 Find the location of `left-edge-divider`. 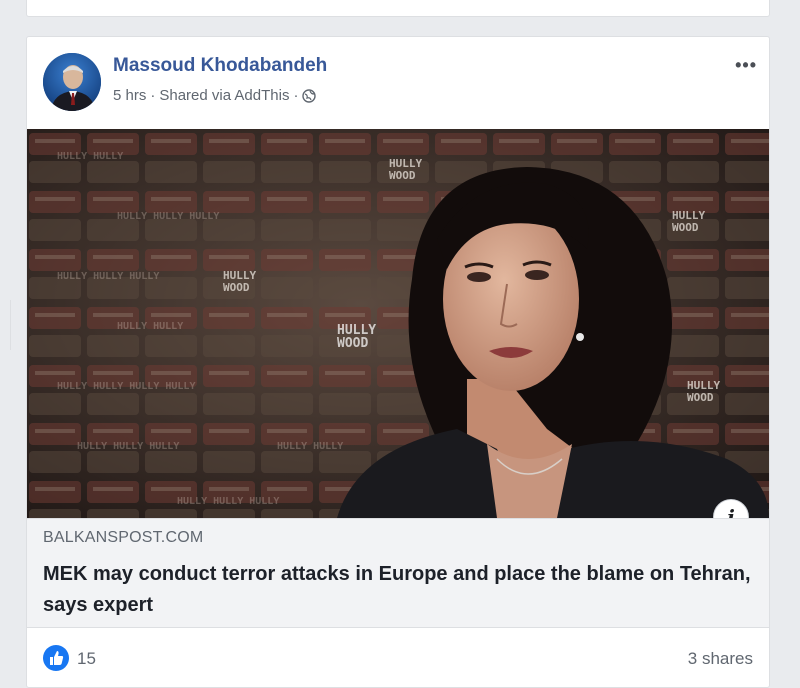

left-edge-divider is located at coordinates (5, 325).